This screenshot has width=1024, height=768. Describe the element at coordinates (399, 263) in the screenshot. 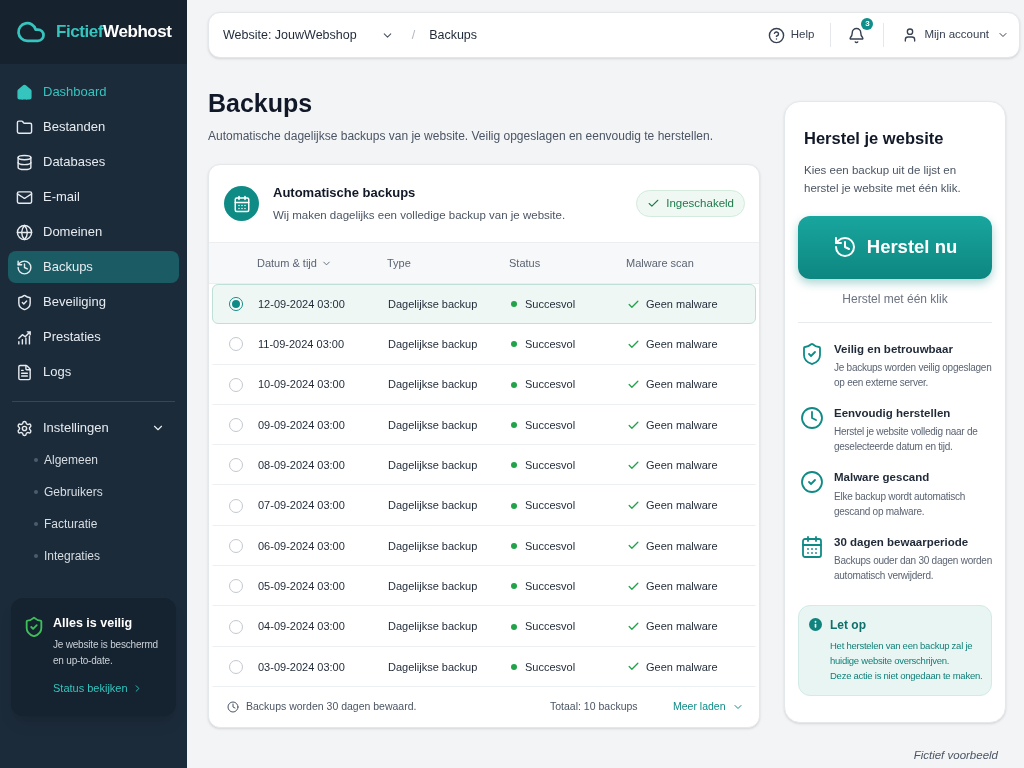

I see `column-header: Type` at that location.